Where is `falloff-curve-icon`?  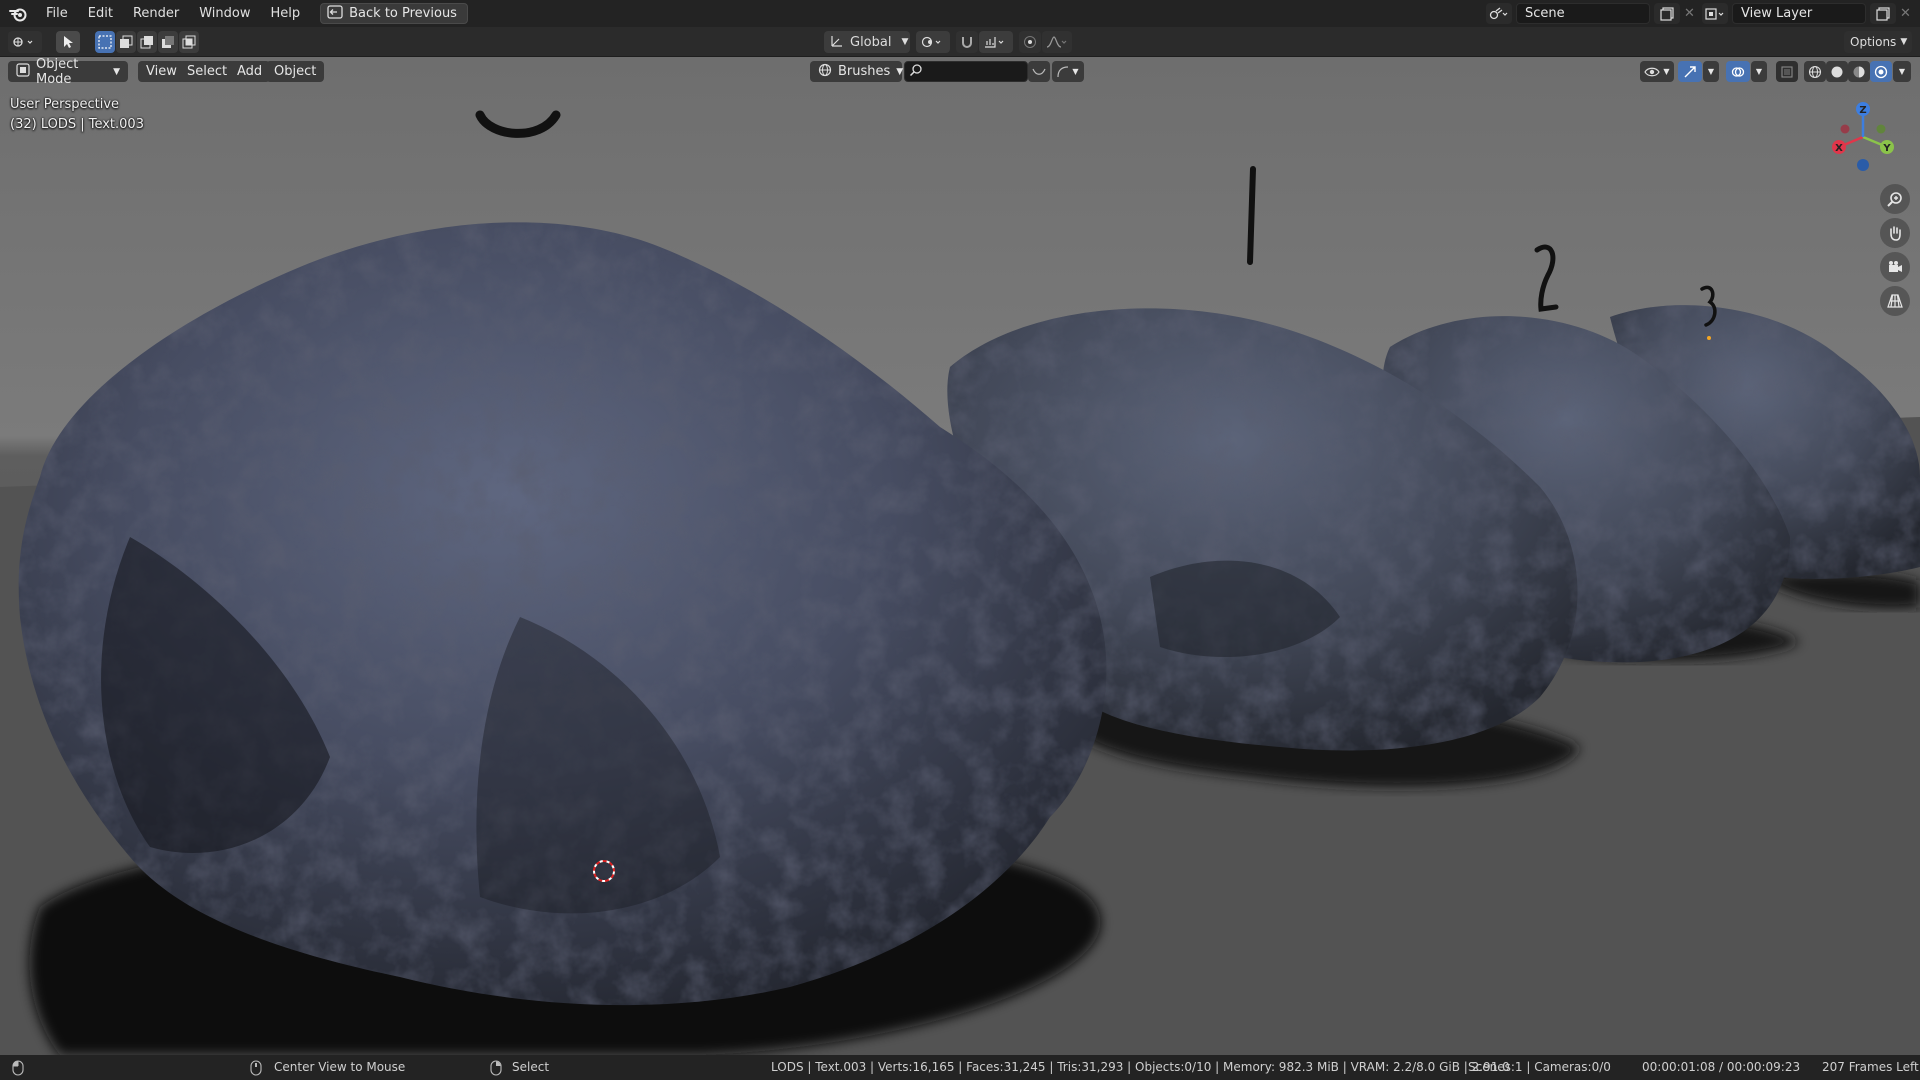 falloff-curve-icon is located at coordinates (1039, 71).